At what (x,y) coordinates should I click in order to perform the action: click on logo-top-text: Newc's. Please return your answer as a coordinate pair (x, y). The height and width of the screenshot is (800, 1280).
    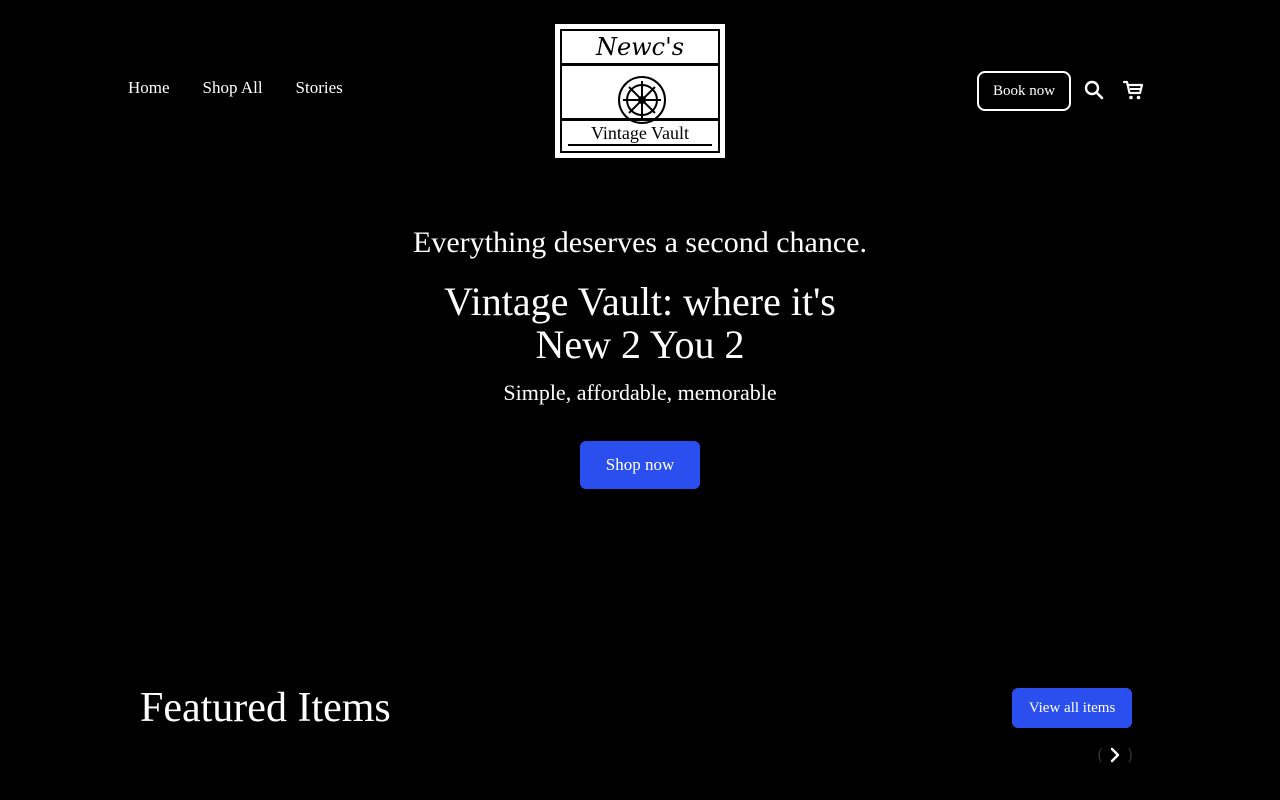
    Looking at the image, I should click on (640, 48).